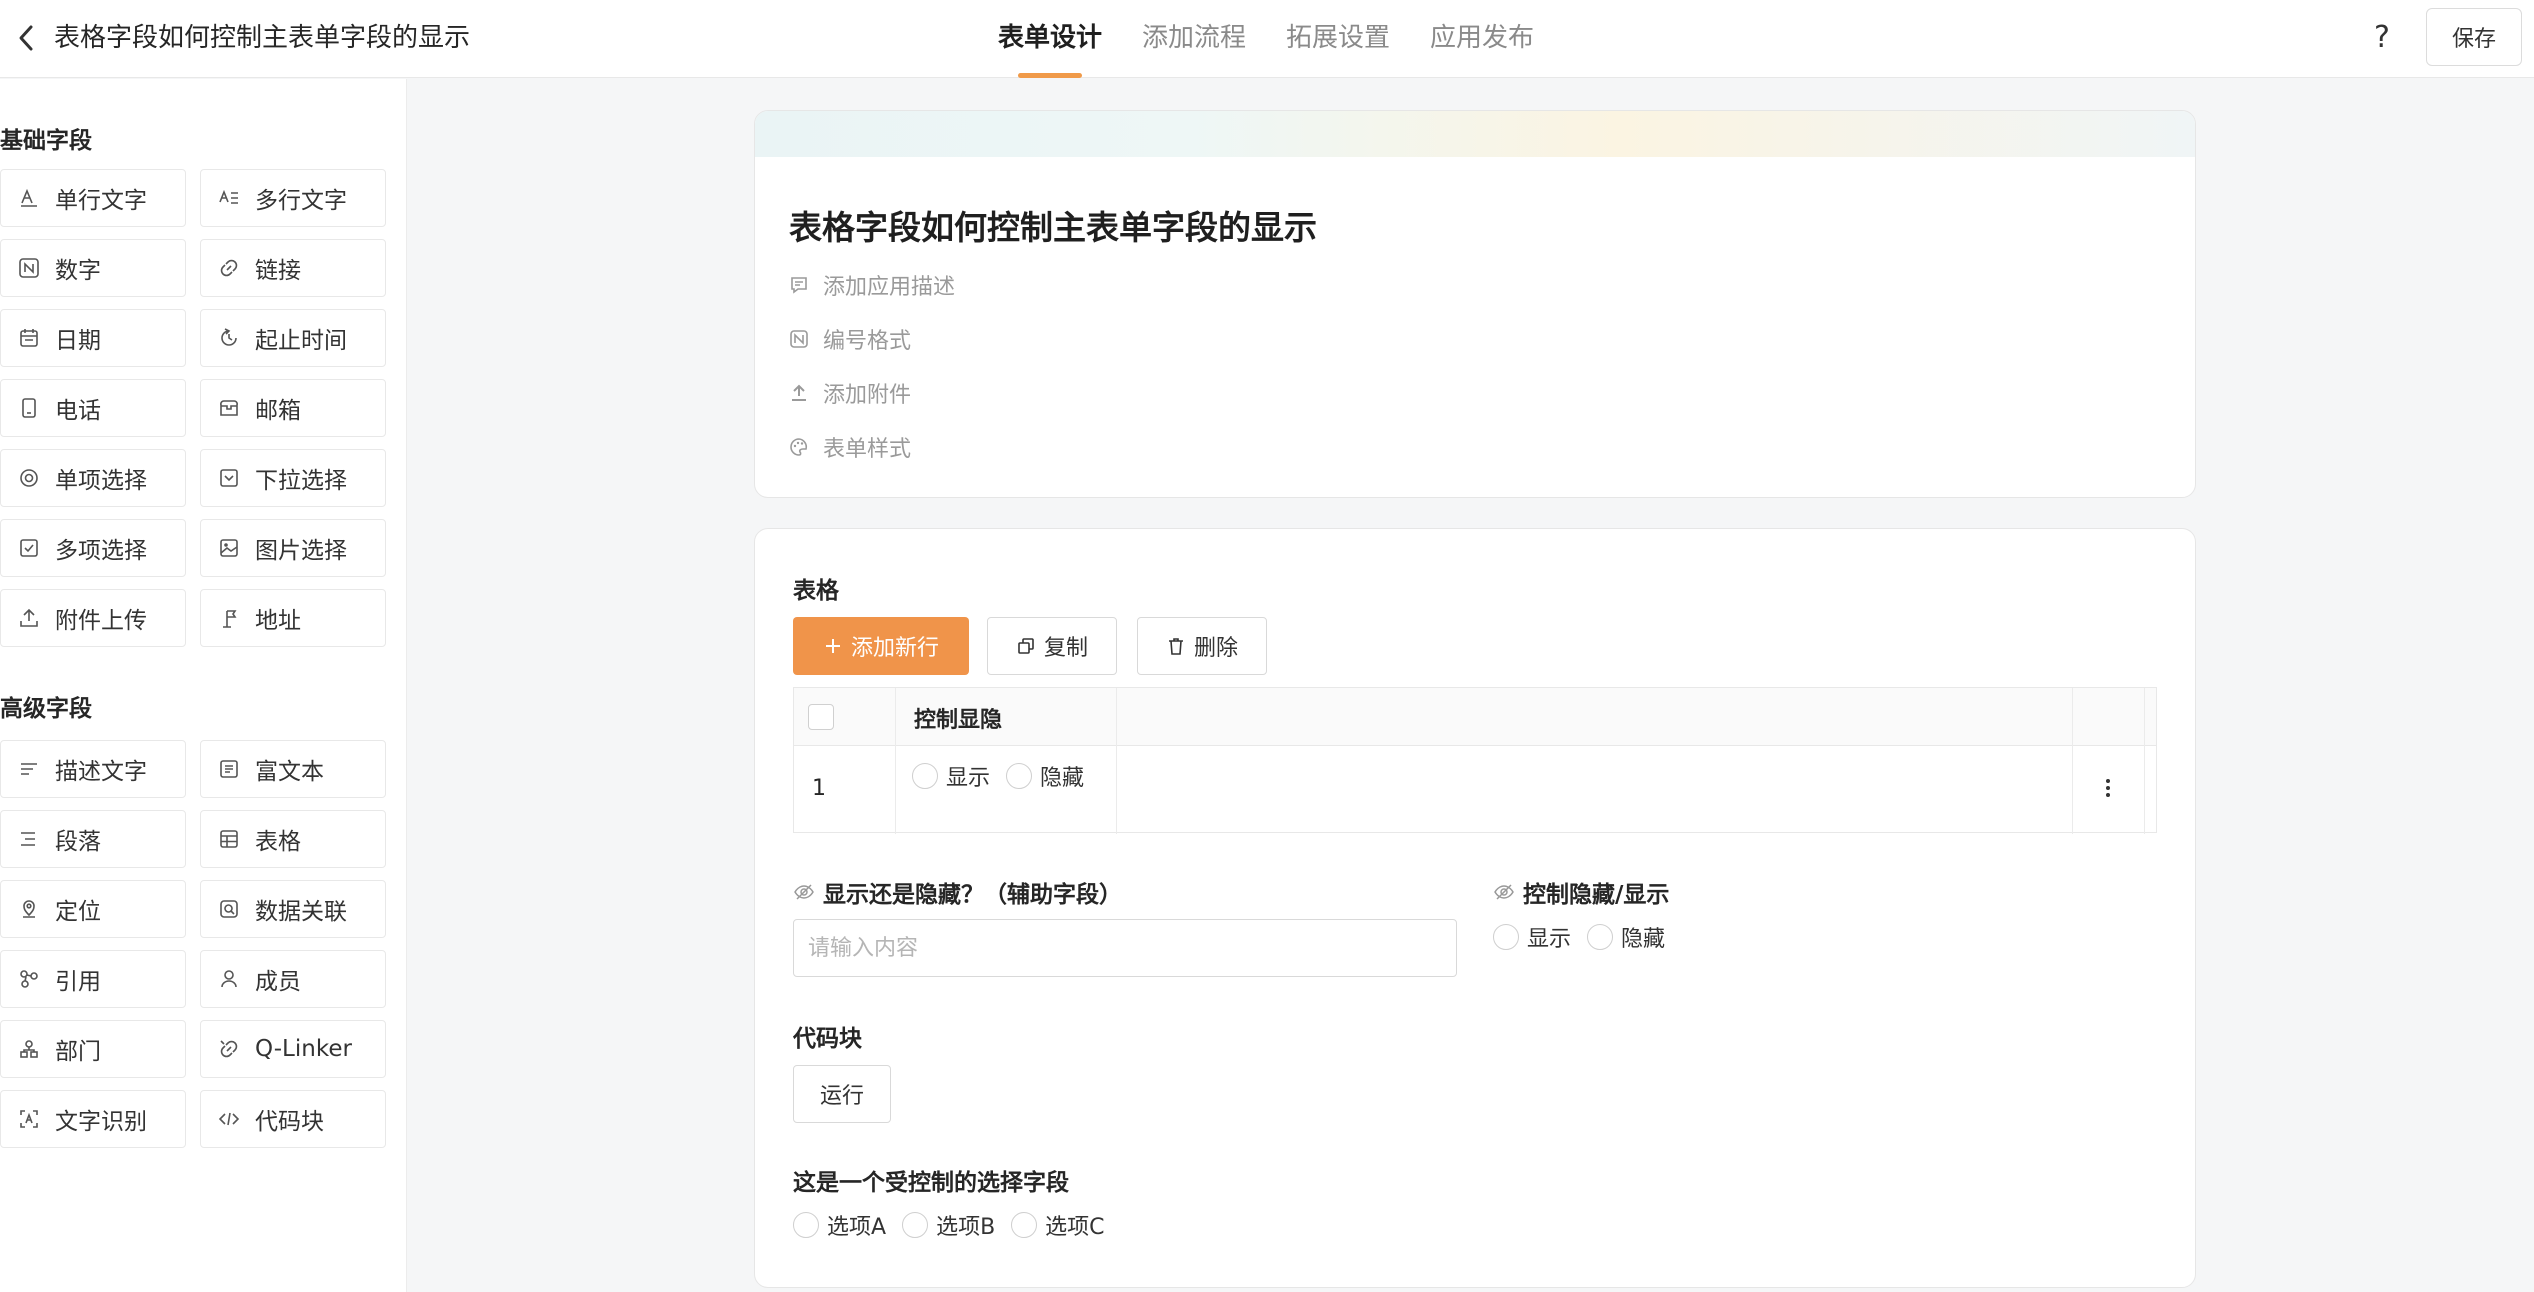 This screenshot has width=2534, height=1292. What do you see at coordinates (229, 979) in the screenshot?
I see `member-icon` at bounding box center [229, 979].